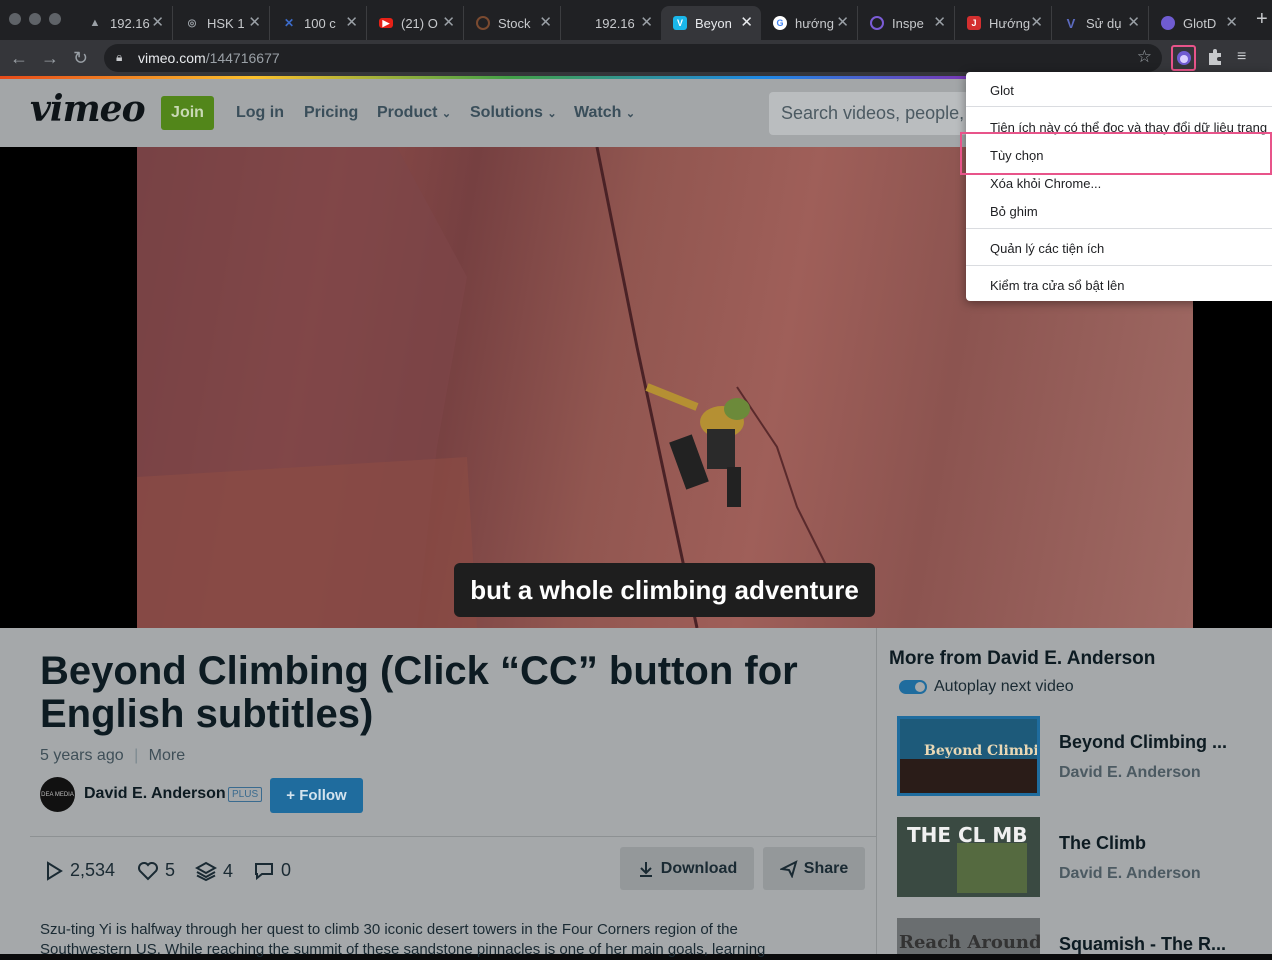 Image resolution: width=1272 pixels, height=960 pixels. What do you see at coordinates (79, 870) in the screenshot?
I see `plays-stat: 2,534` at bounding box center [79, 870].